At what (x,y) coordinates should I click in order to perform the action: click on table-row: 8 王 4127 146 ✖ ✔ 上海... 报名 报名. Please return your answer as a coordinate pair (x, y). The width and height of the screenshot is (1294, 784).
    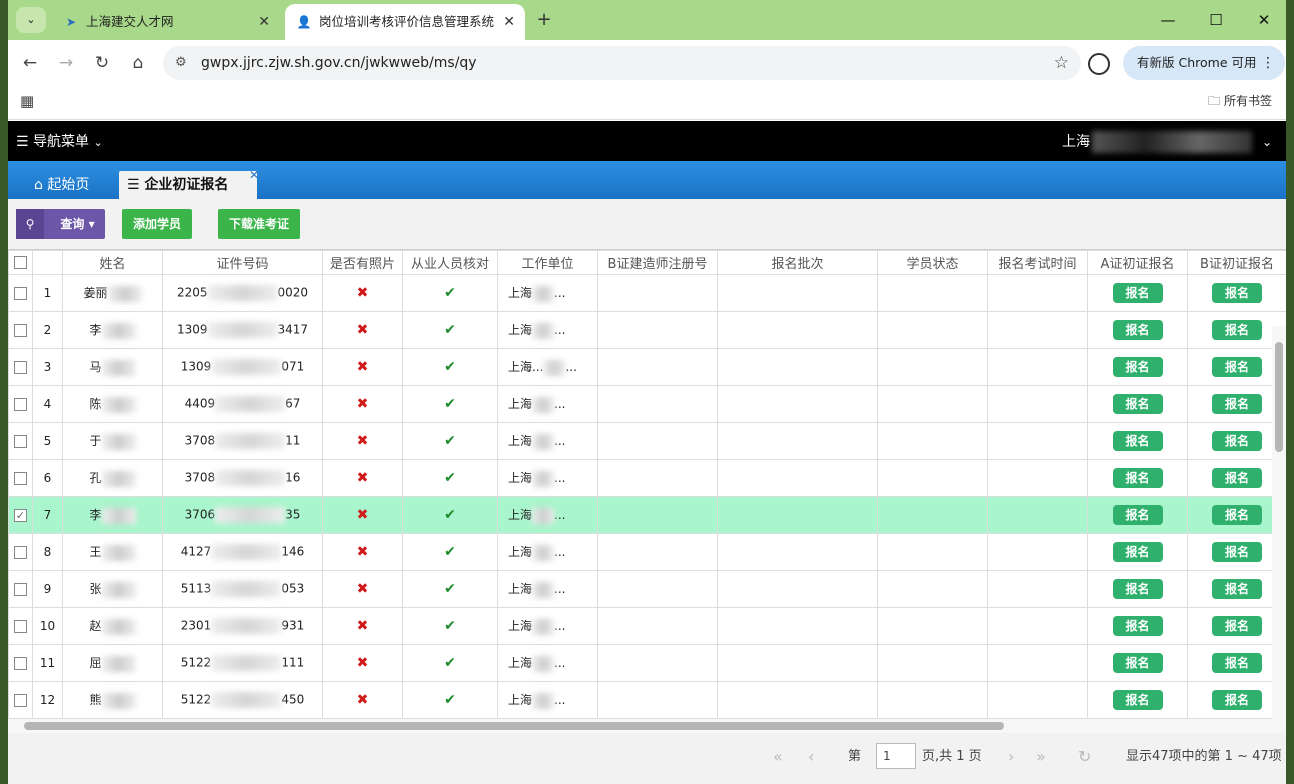
    Looking at the image, I should click on (647, 552).